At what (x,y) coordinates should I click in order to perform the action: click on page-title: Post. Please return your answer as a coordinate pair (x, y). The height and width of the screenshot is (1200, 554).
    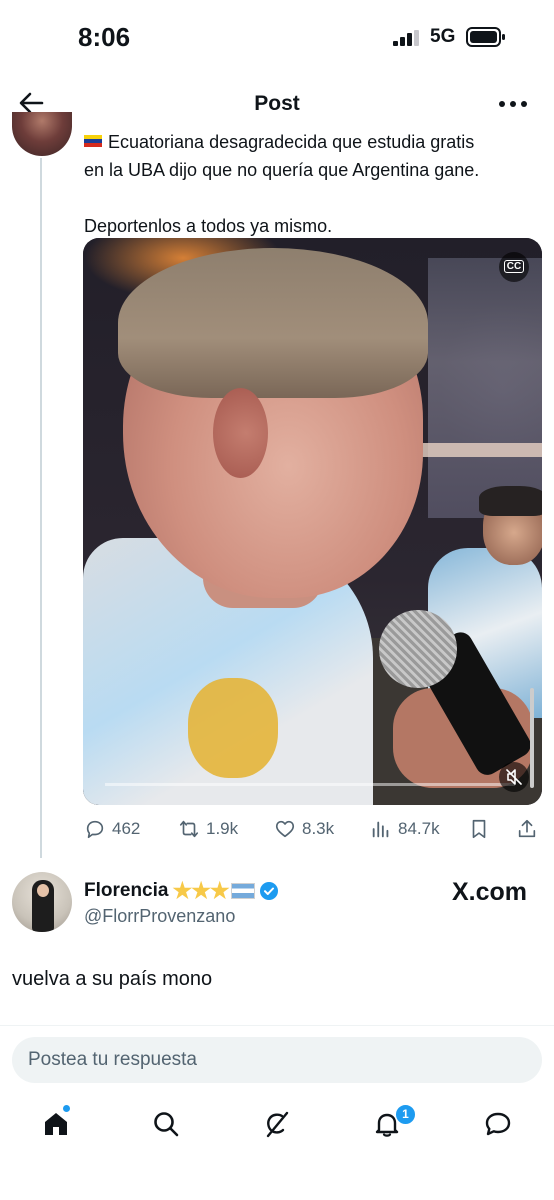
    Looking at the image, I should click on (277, 103).